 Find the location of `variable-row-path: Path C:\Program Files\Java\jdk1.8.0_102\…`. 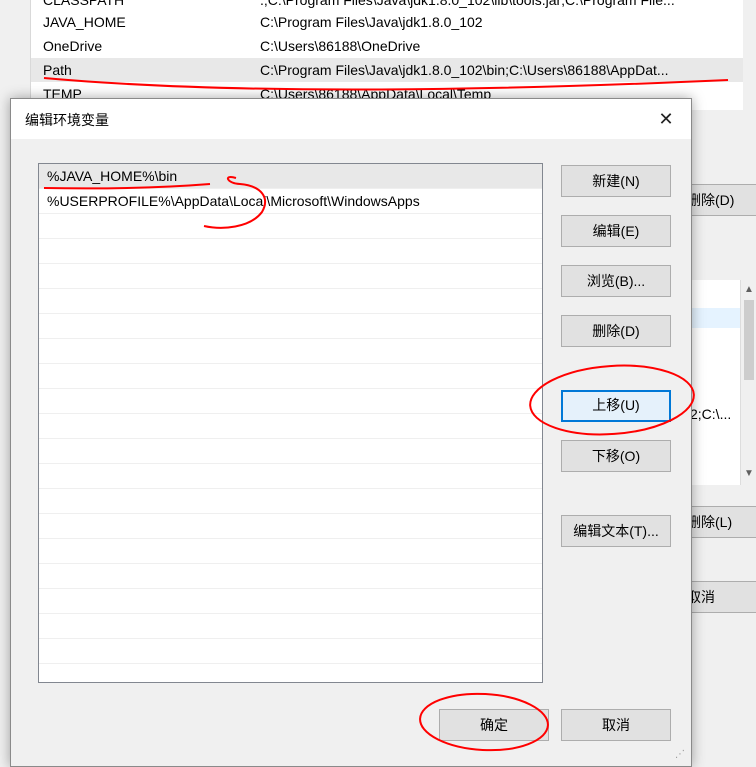

variable-row-path: Path C:\Program Files\Java\jdk1.8.0_102\… is located at coordinates (387, 70).